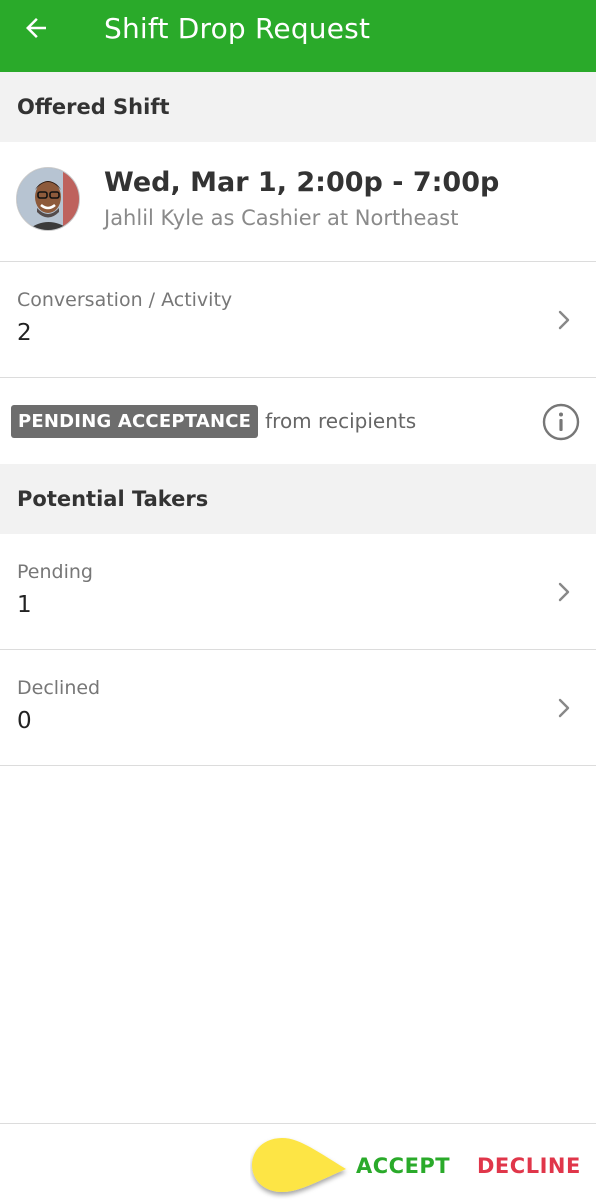 The image size is (596, 1200). I want to click on section-header-offered-shift: Offered Shift, so click(298, 107).